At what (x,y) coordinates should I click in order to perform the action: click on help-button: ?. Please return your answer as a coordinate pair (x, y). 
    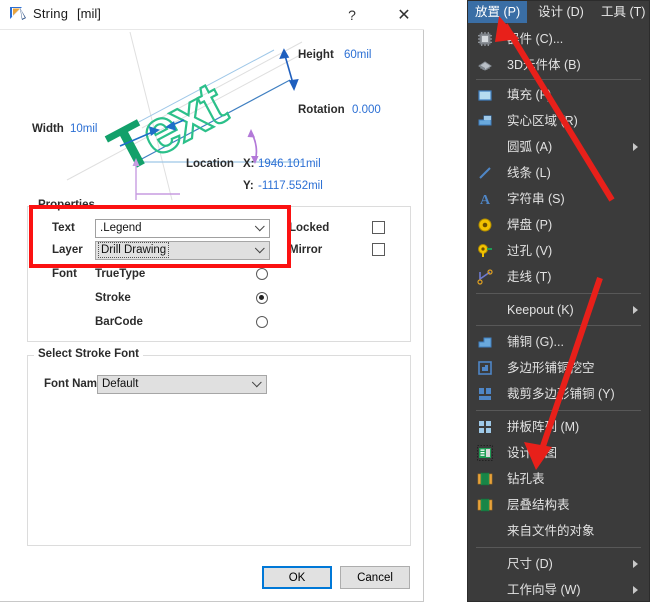
    Looking at the image, I should click on (352, 15).